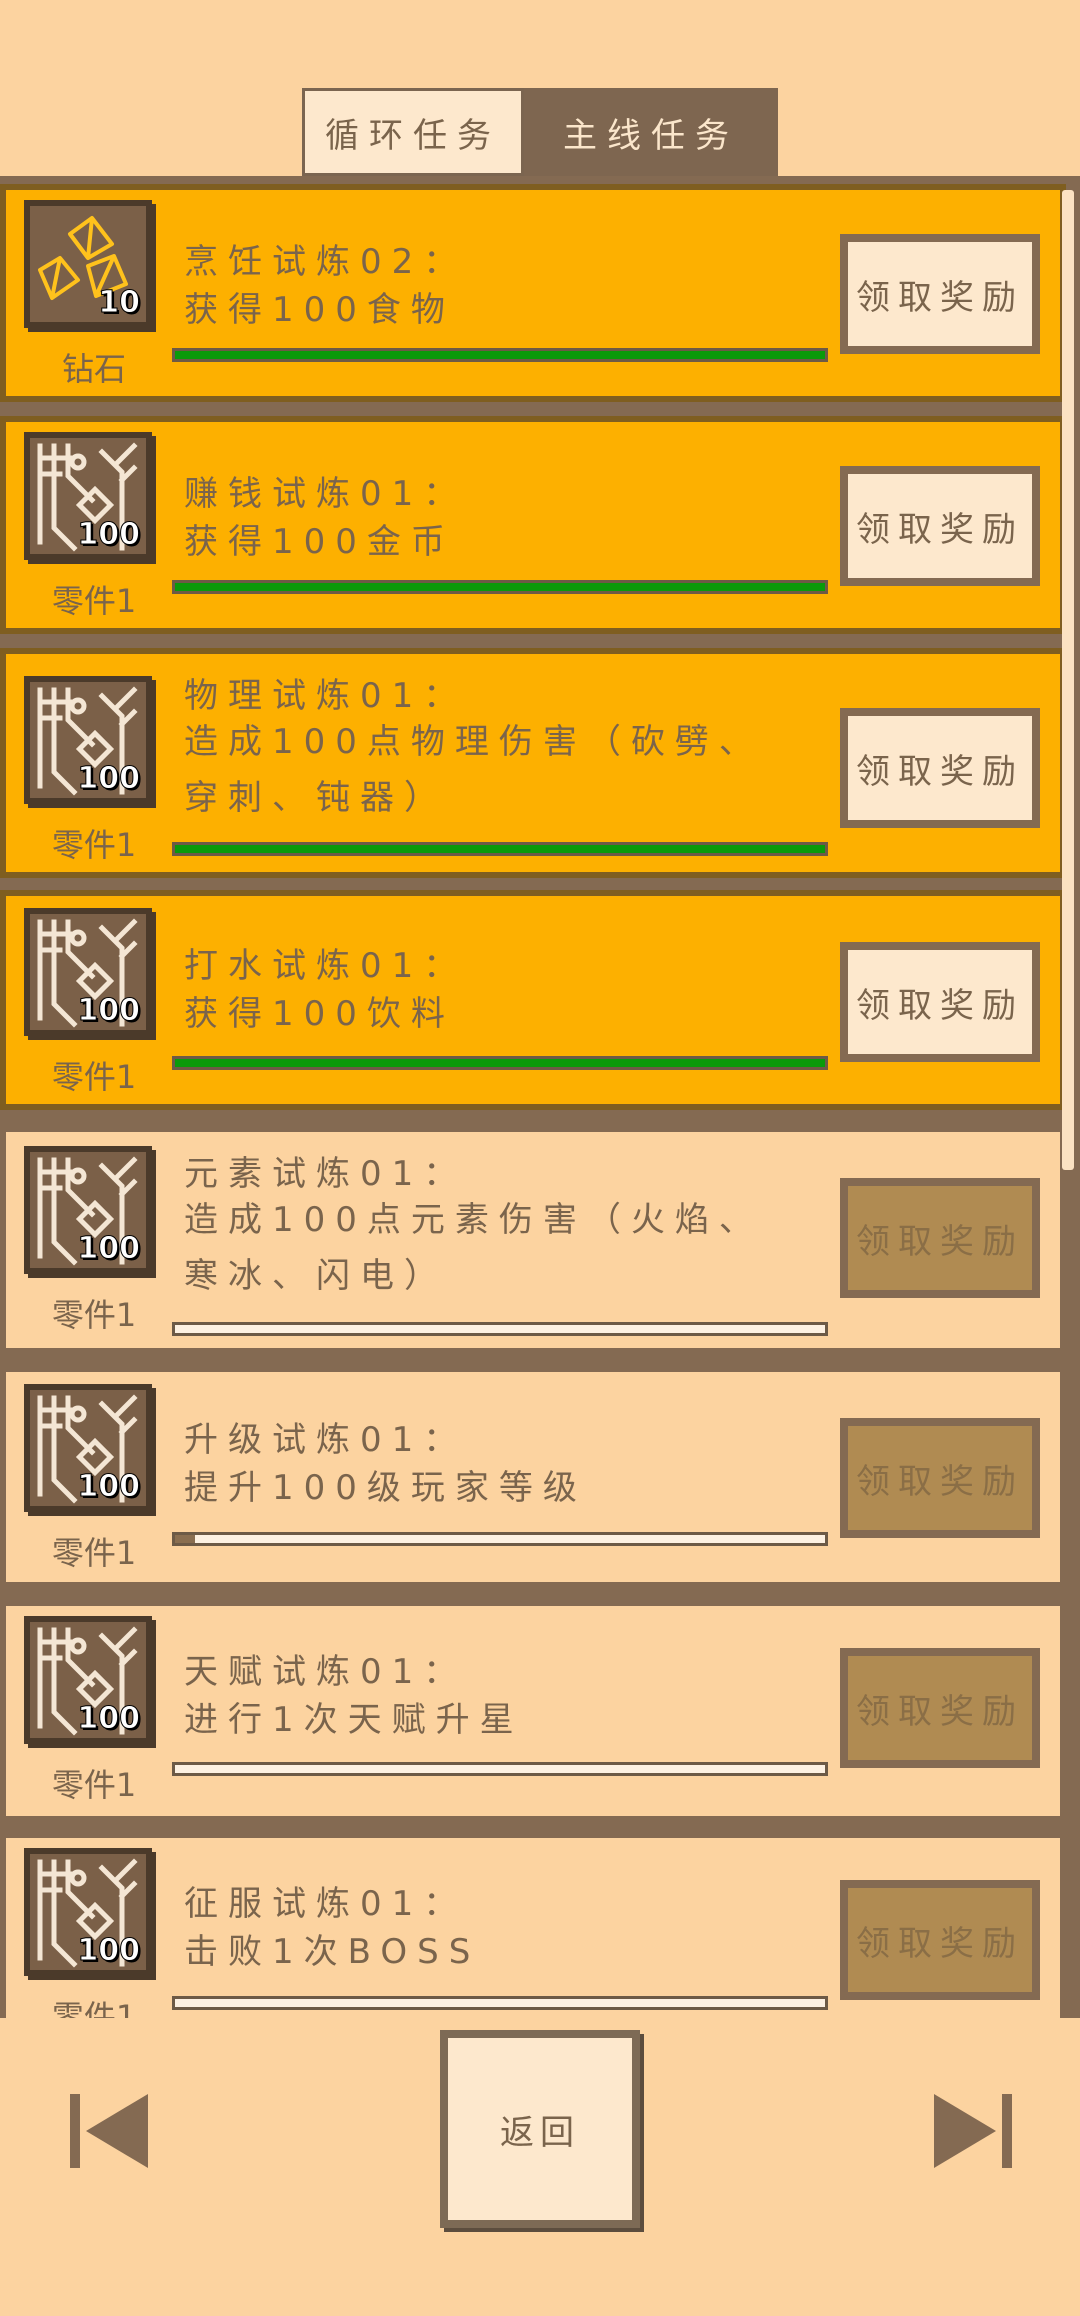 This screenshot has width=1080, height=2316. Describe the element at coordinates (319, 1014) in the screenshot. I see `task-description: 获得100饮料` at that location.